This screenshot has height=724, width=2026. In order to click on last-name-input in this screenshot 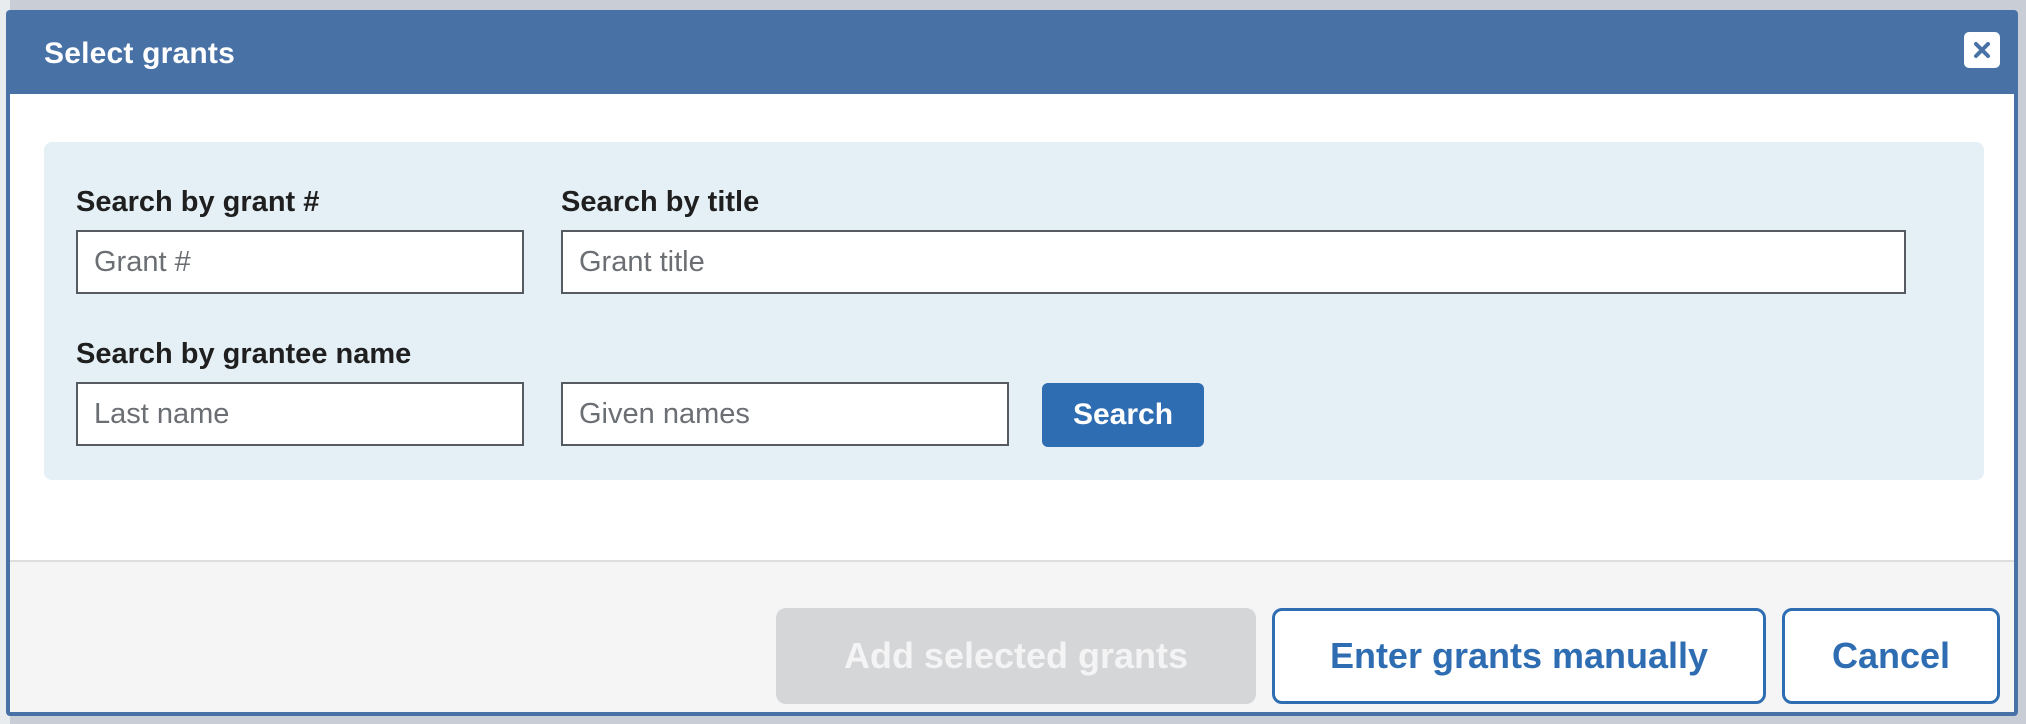, I will do `click(300, 414)`.